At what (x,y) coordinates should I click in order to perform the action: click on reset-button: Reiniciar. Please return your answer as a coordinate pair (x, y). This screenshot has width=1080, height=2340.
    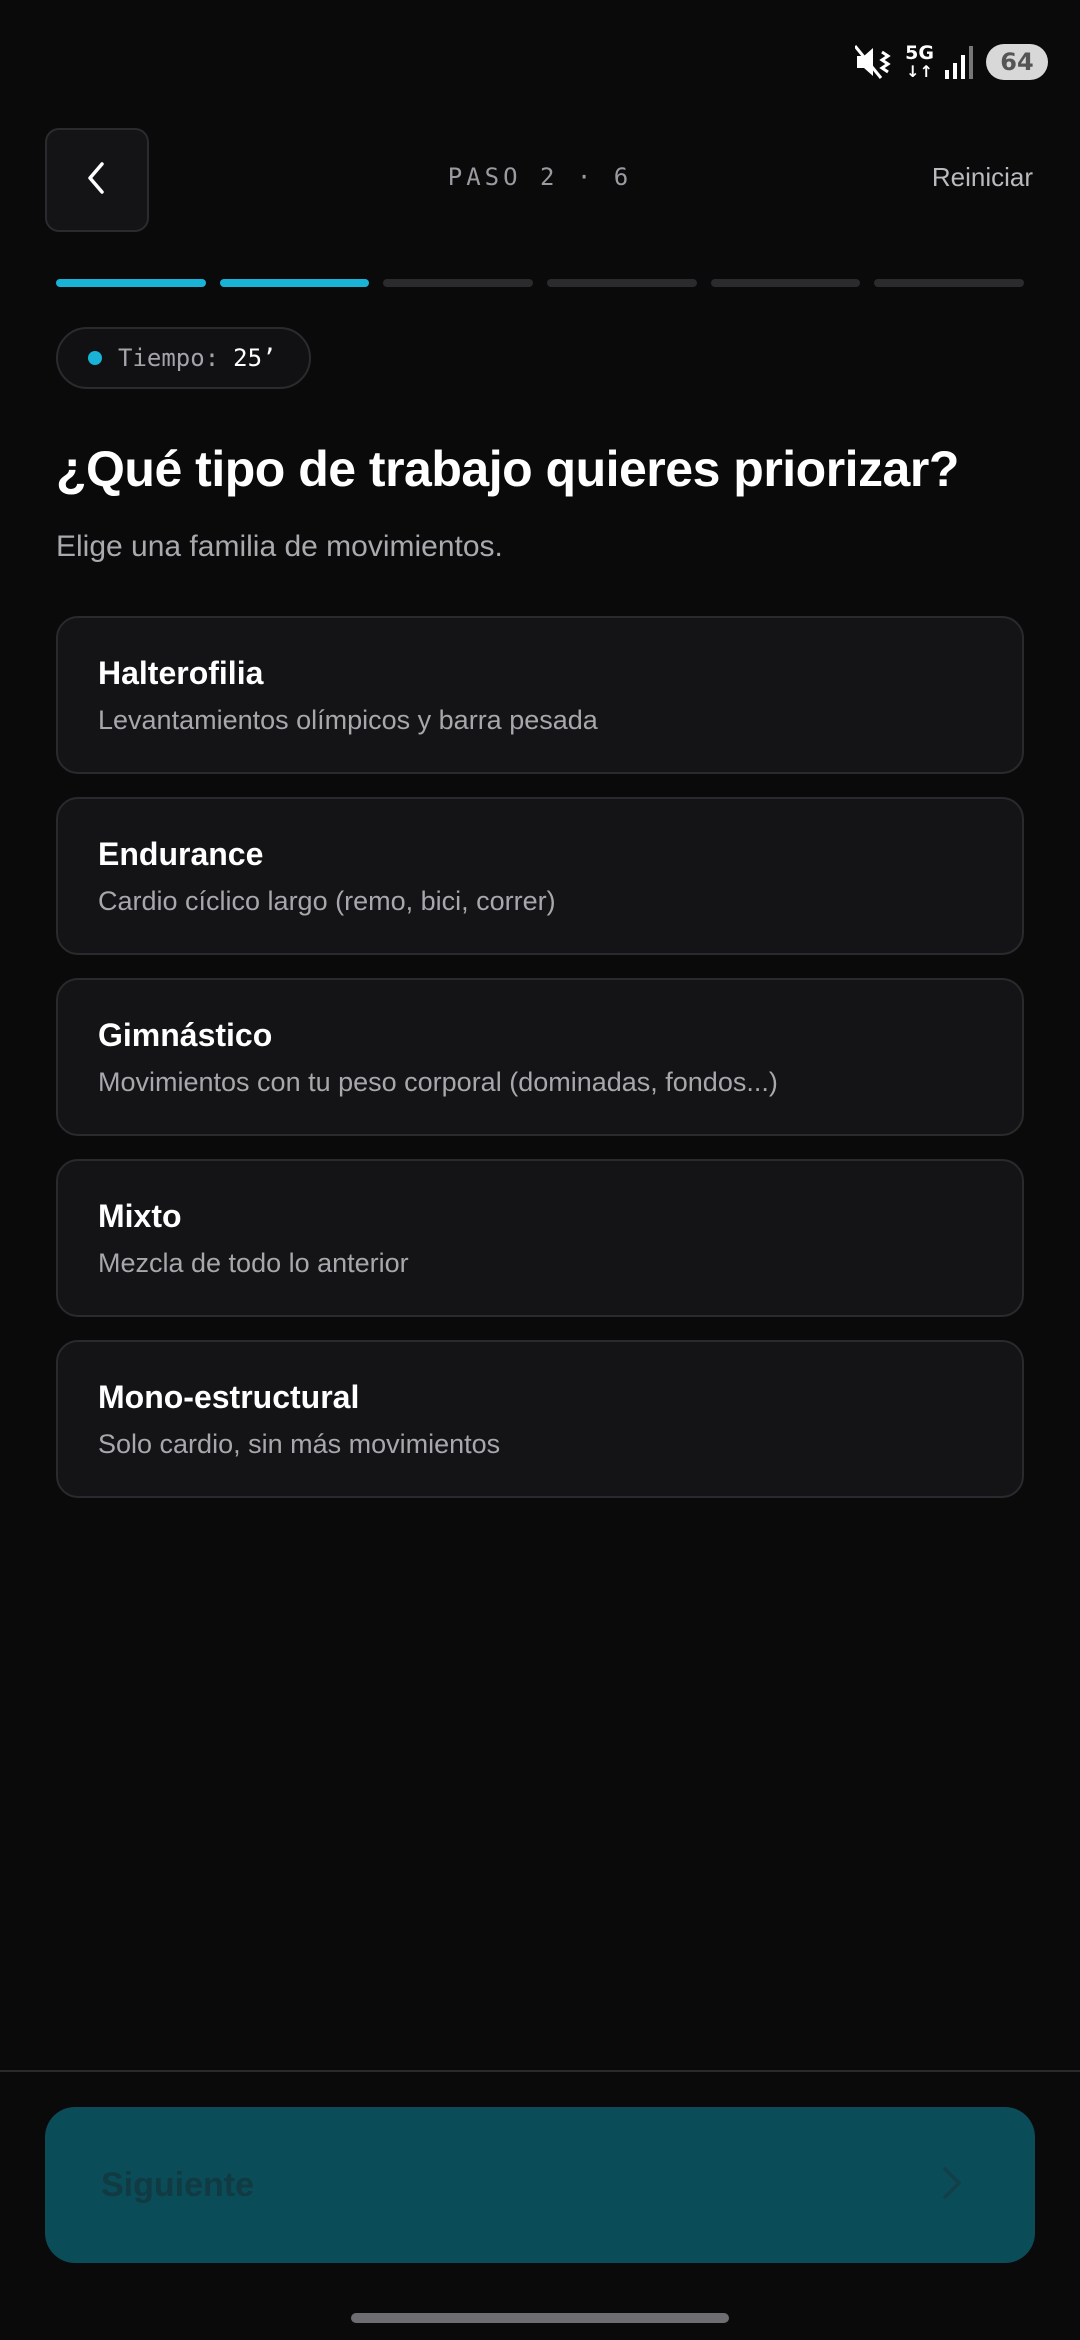
    Looking at the image, I should click on (982, 177).